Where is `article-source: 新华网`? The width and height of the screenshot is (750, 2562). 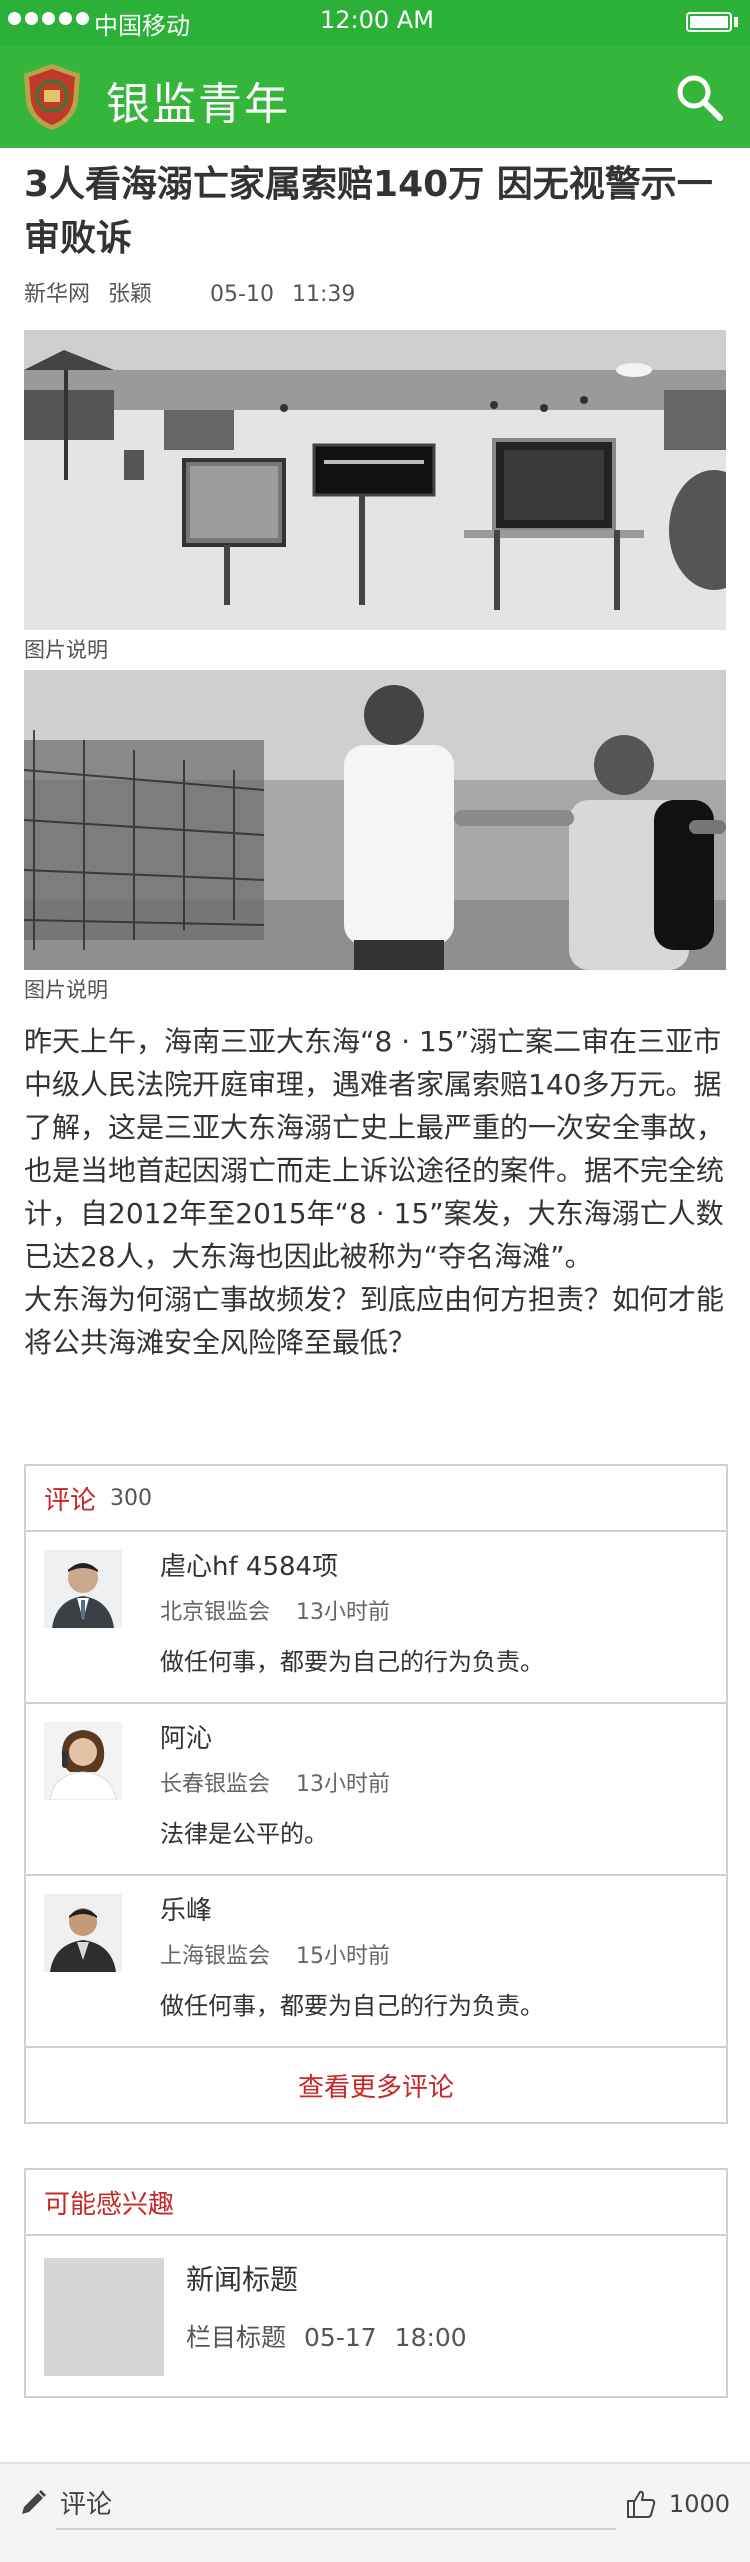 article-source: 新华网 is located at coordinates (57, 294).